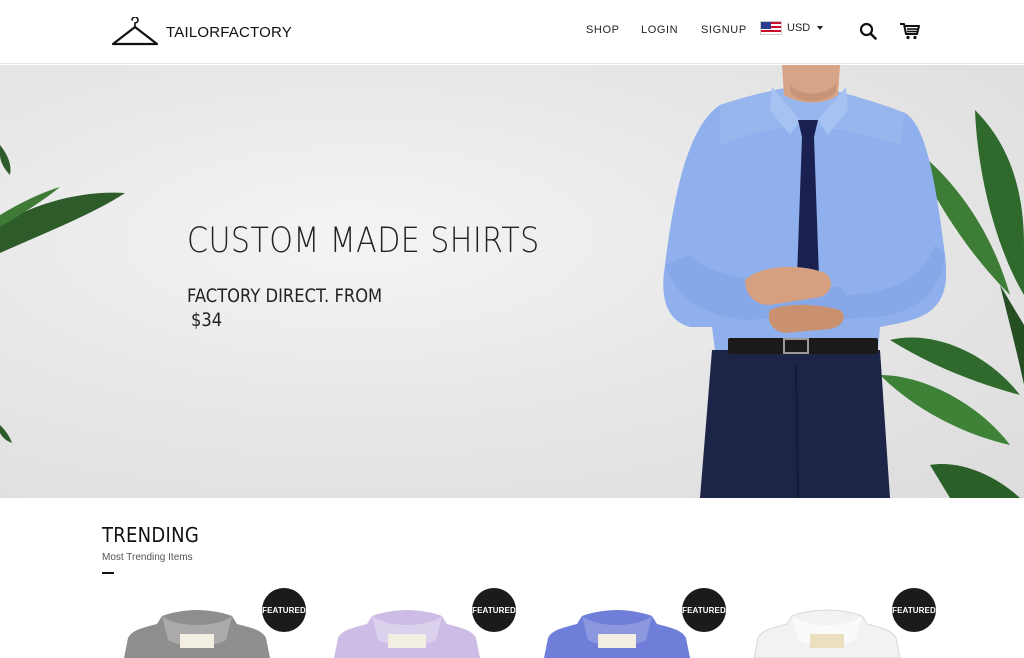 The width and height of the screenshot is (1024, 658). What do you see at coordinates (910, 31) in the screenshot?
I see `cart-icon` at bounding box center [910, 31].